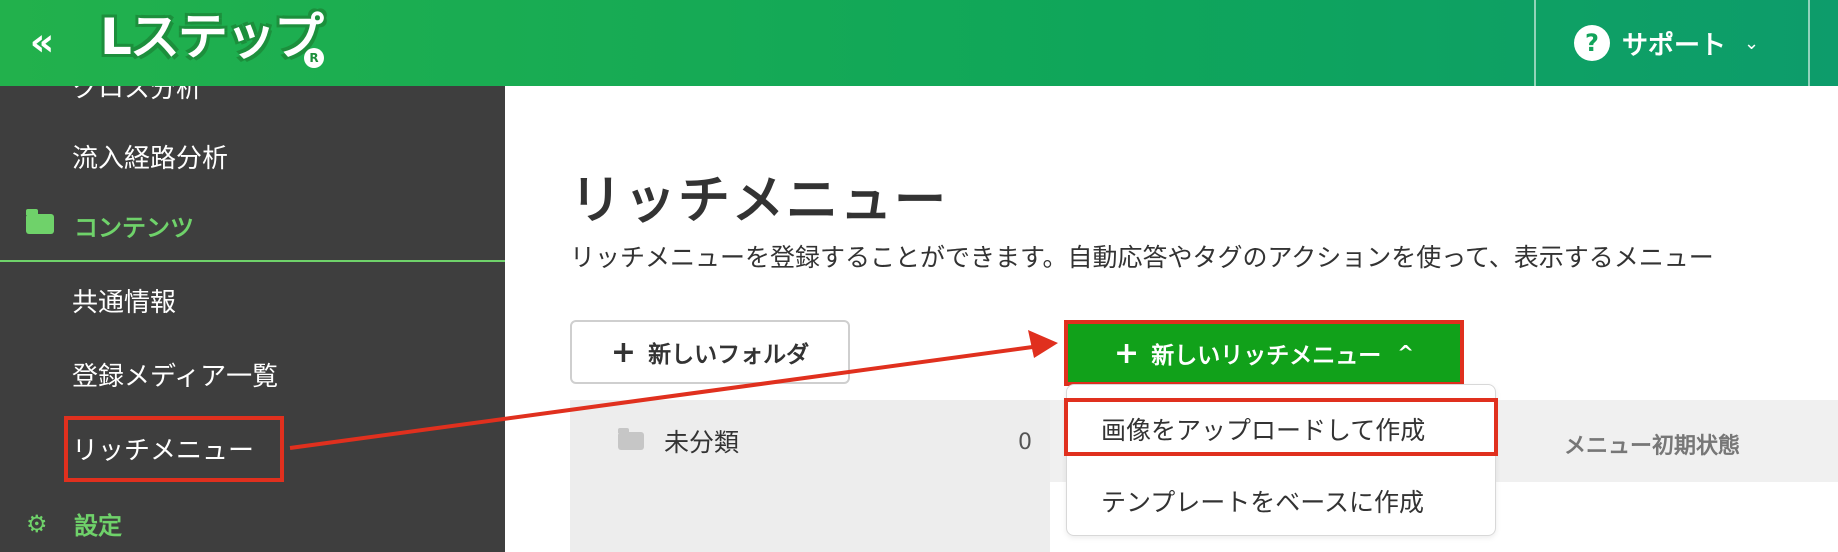 This screenshot has width=1838, height=552. Describe the element at coordinates (1652, 446) in the screenshot. I see `column-header-initial-state: メニュー初期状態` at that location.